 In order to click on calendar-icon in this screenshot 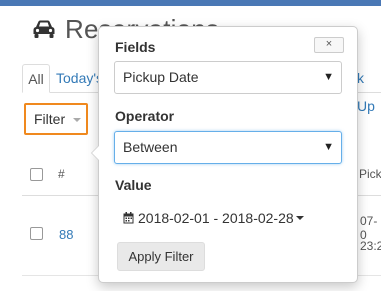, I will do `click(128, 218)`.